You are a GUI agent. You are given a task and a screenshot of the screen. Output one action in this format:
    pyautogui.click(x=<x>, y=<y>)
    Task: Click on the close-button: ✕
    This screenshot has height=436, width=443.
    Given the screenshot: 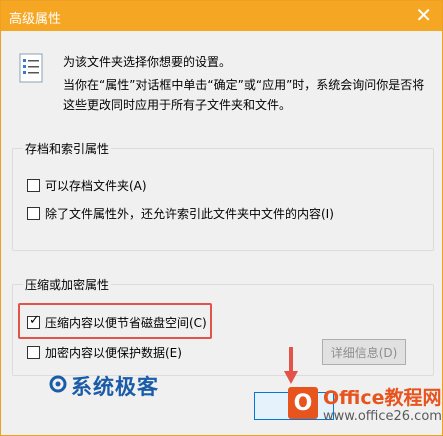 What is the action you would take?
    pyautogui.click(x=423, y=15)
    